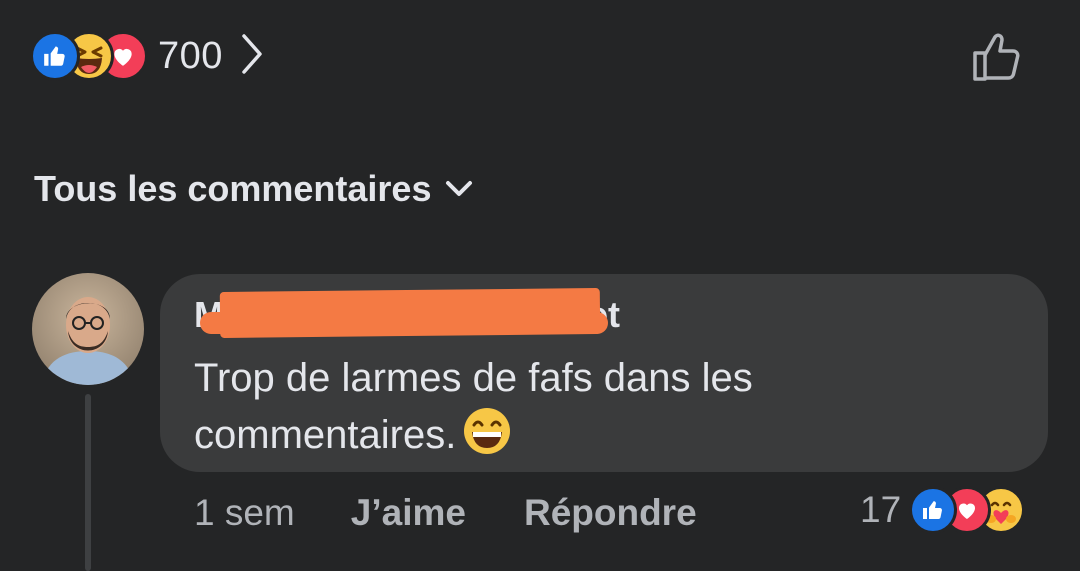 The height and width of the screenshot is (571, 1080). I want to click on avatar, so click(88, 329).